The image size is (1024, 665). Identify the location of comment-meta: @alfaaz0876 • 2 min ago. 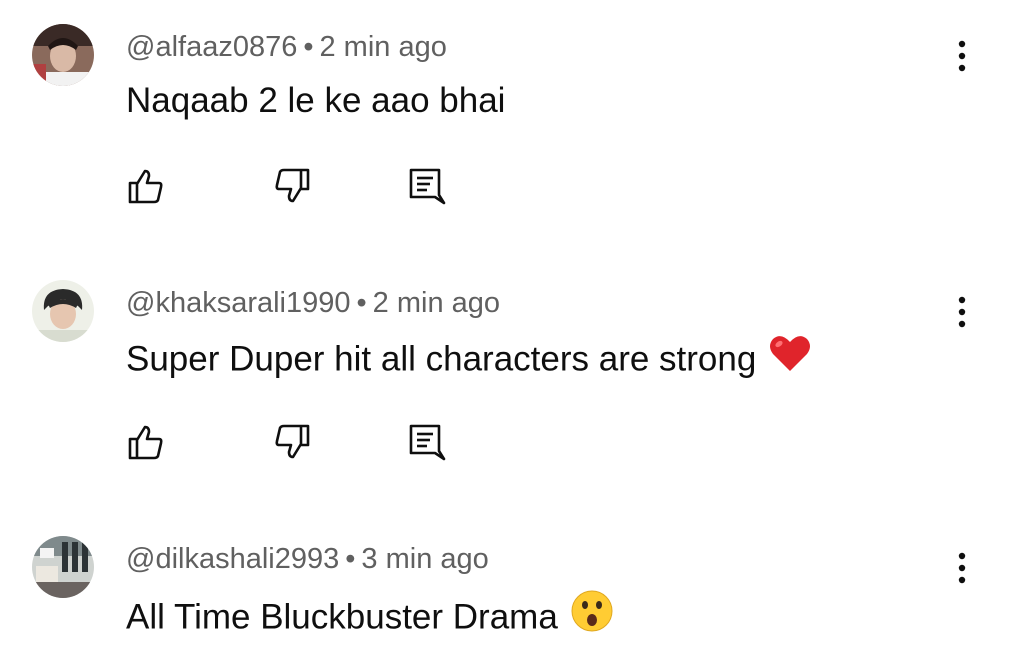
(286, 47).